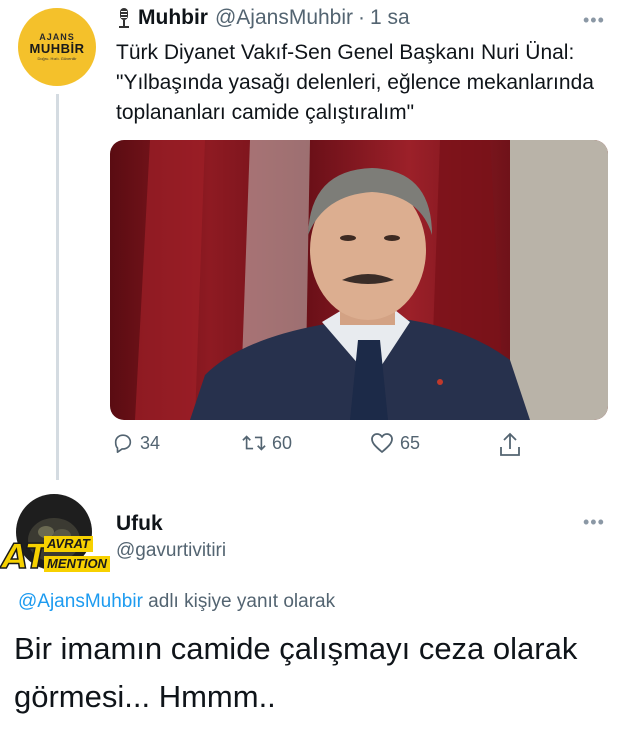  I want to click on author-name: Muhbir, so click(173, 18).